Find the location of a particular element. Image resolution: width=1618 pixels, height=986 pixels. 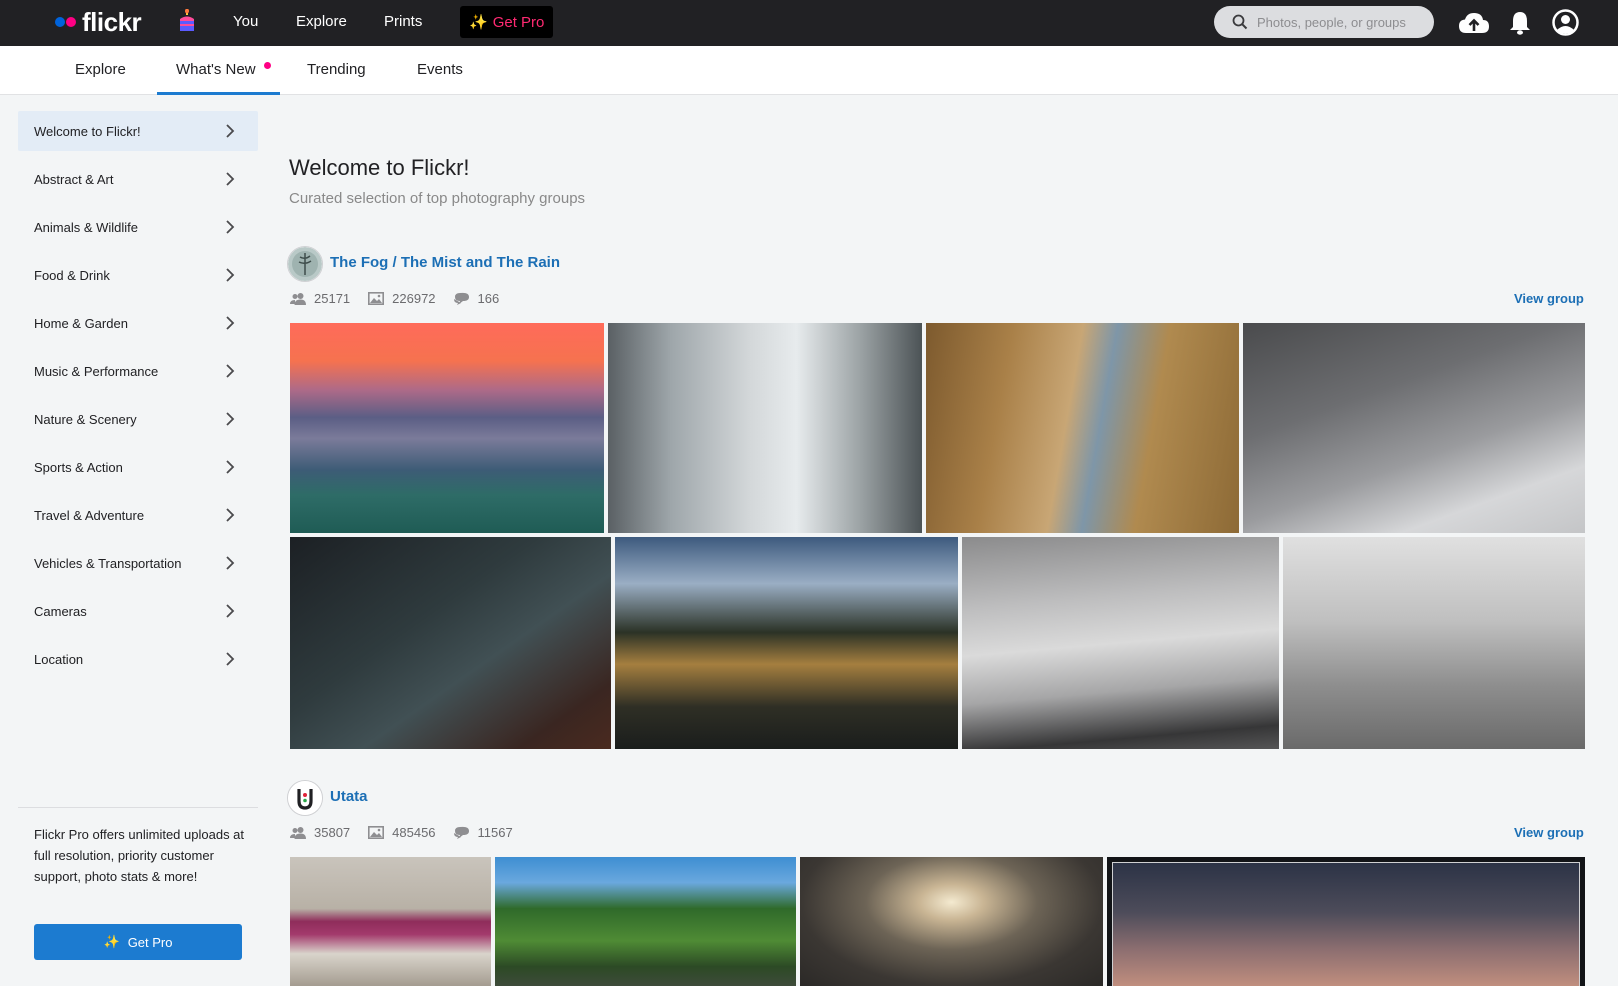

logo-wordmark: flickr is located at coordinates (112, 21).